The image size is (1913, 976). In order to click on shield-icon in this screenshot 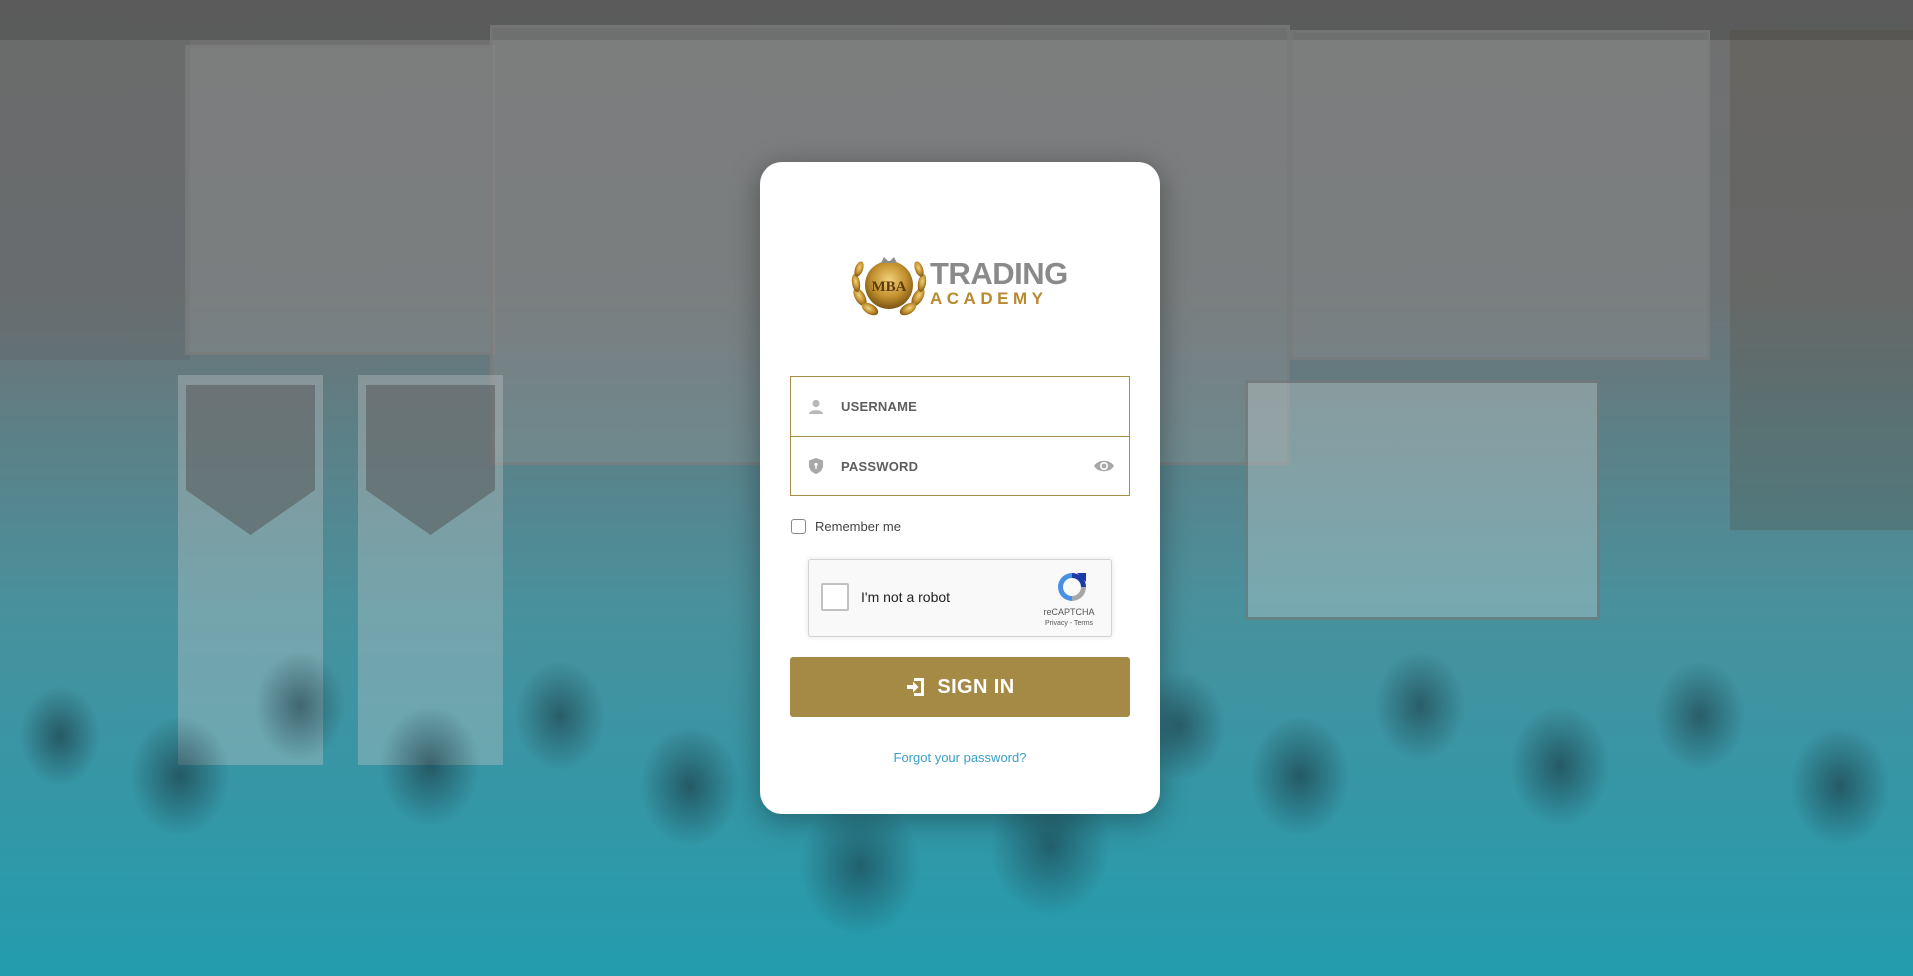, I will do `click(816, 466)`.